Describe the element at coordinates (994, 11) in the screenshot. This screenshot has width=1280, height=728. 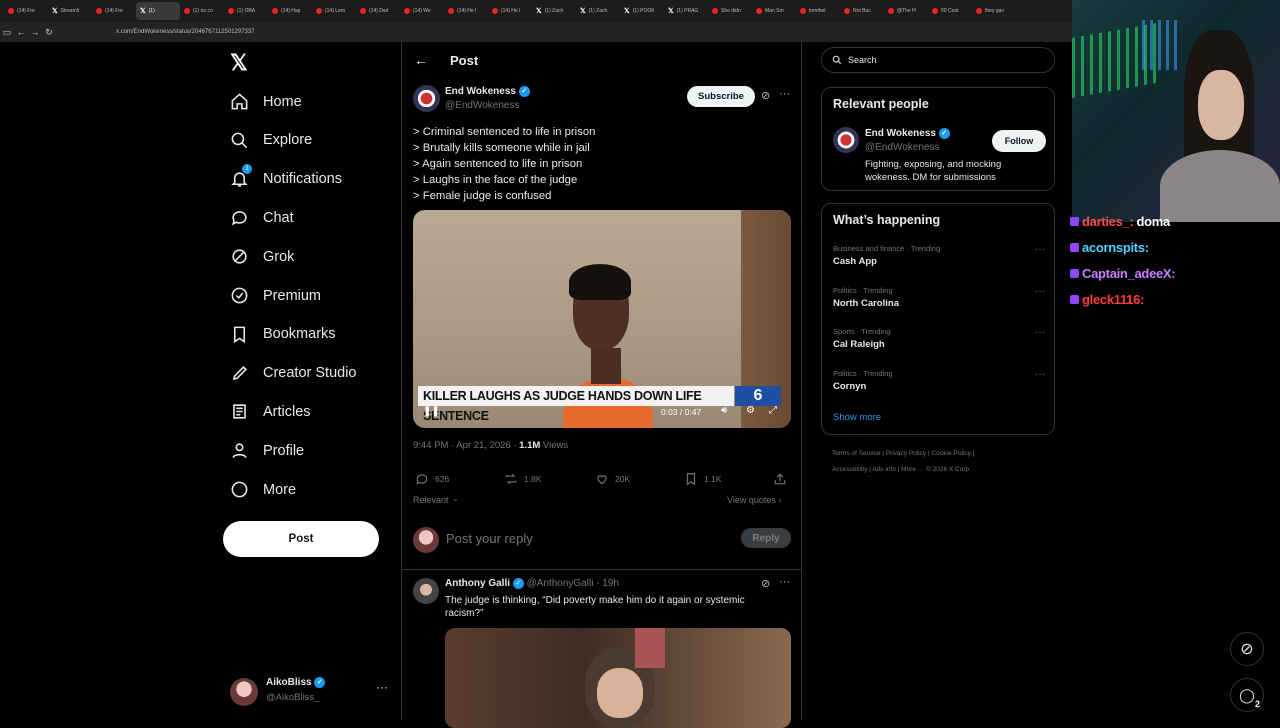
I see `browser-tab: they gav` at that location.